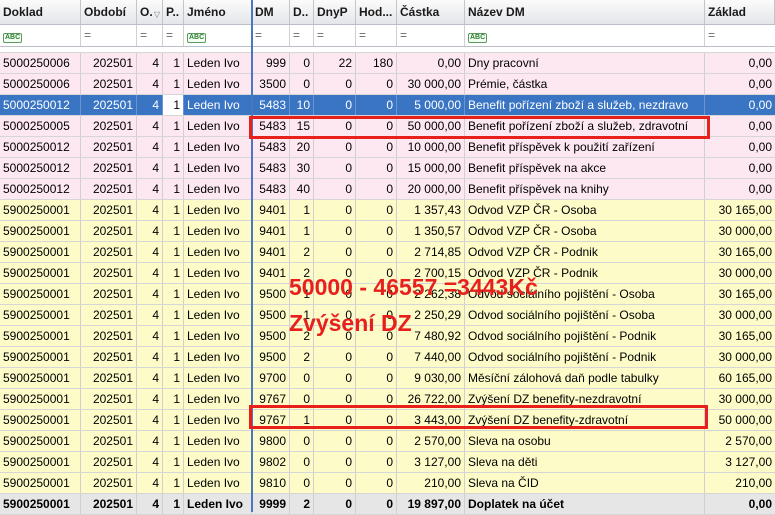 This screenshot has height=515, width=775. I want to click on highlight-box-benefit-row, so click(479, 127).